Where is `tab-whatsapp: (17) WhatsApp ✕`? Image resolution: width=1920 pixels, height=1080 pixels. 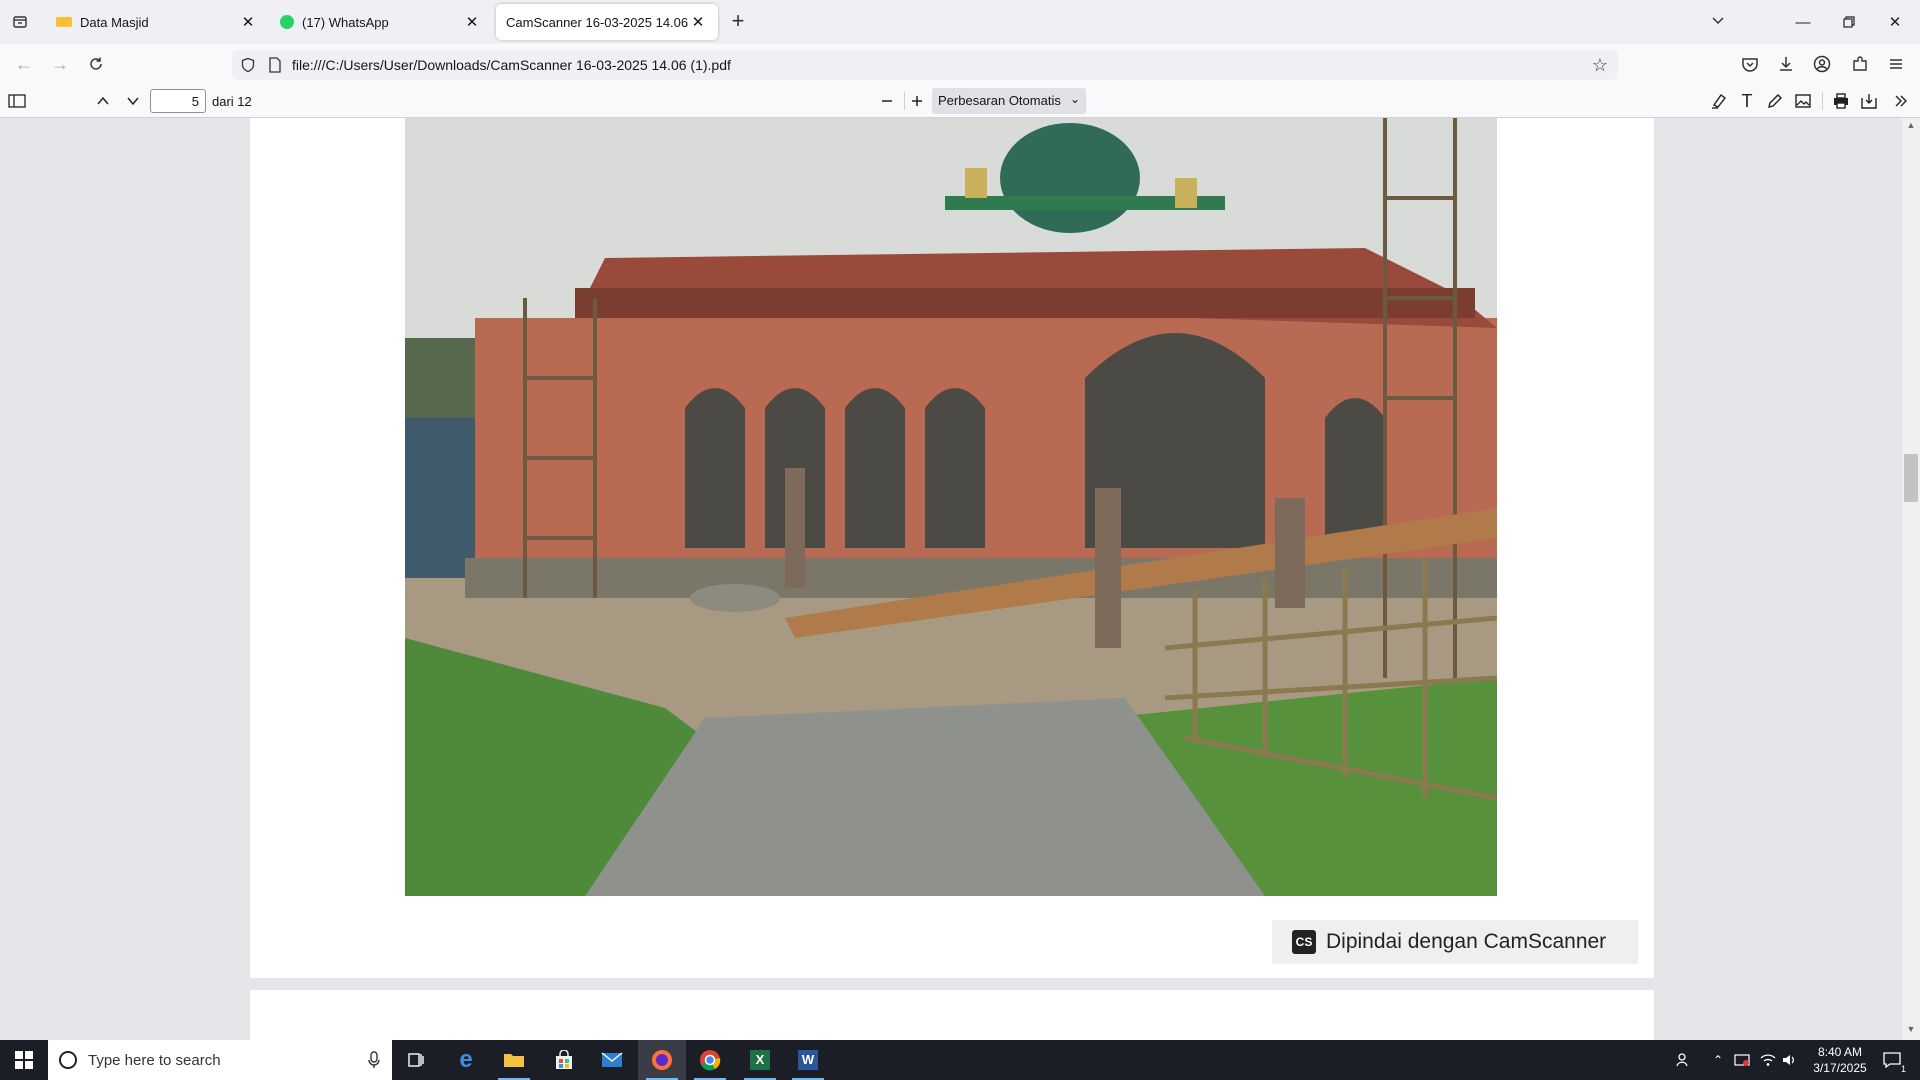 tab-whatsapp: (17) WhatsApp ✕ is located at coordinates (381, 22).